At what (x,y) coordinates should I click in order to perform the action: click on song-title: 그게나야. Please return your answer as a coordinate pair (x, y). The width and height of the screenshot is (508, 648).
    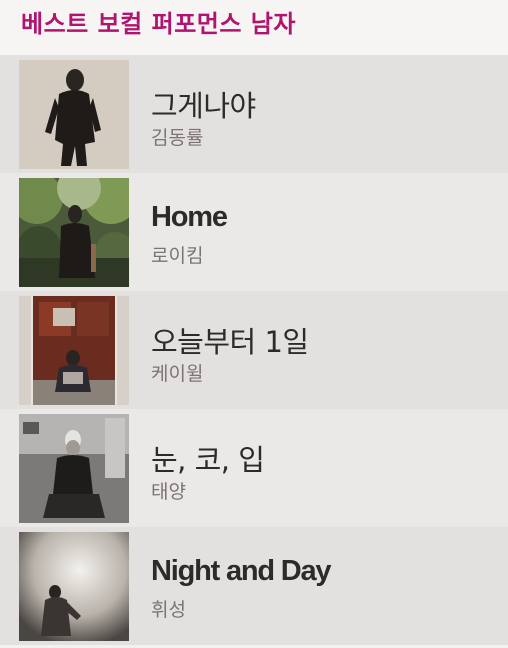
    Looking at the image, I should click on (203, 106).